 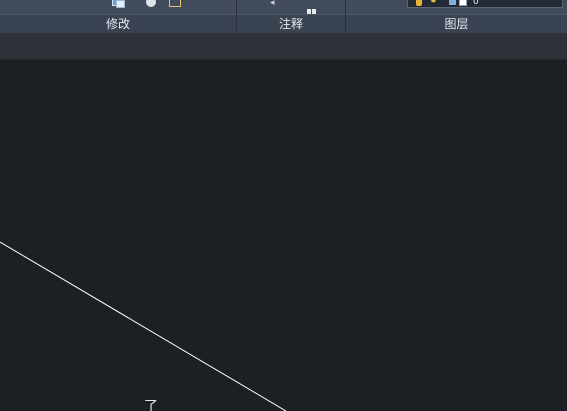 What do you see at coordinates (118, 24) in the screenshot?
I see `panel-label-modify: 修改` at bounding box center [118, 24].